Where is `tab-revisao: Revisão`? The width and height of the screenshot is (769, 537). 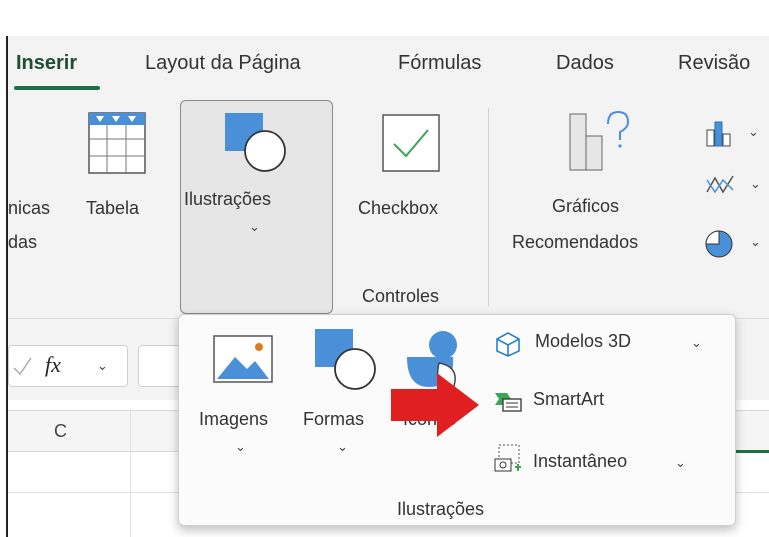
tab-revisao: Revisão is located at coordinates (714, 63).